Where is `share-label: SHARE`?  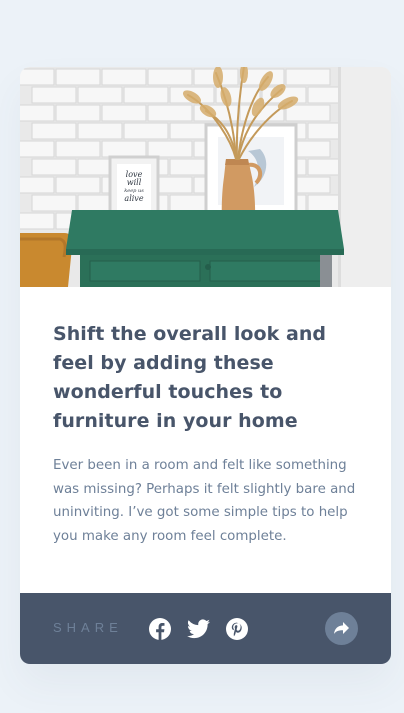 share-label: SHARE is located at coordinates (88, 627).